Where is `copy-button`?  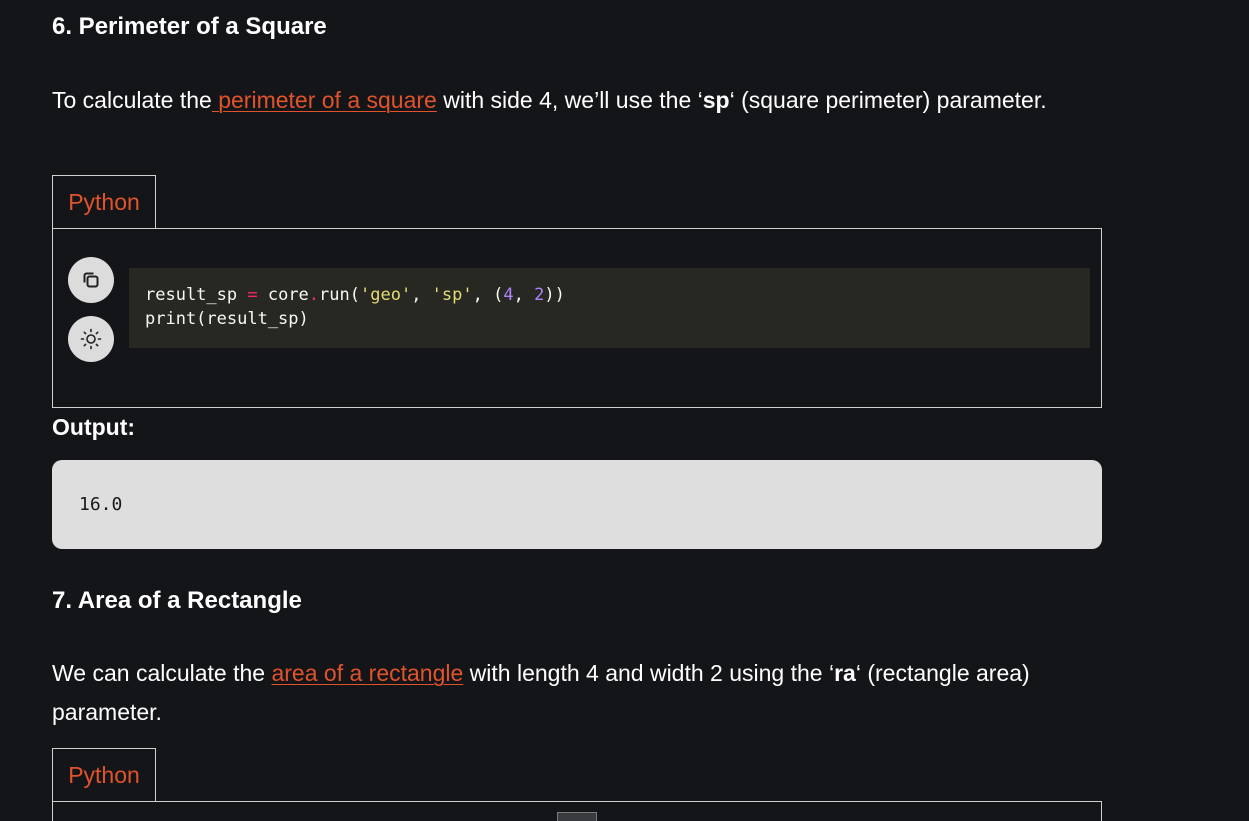 copy-button is located at coordinates (91, 280).